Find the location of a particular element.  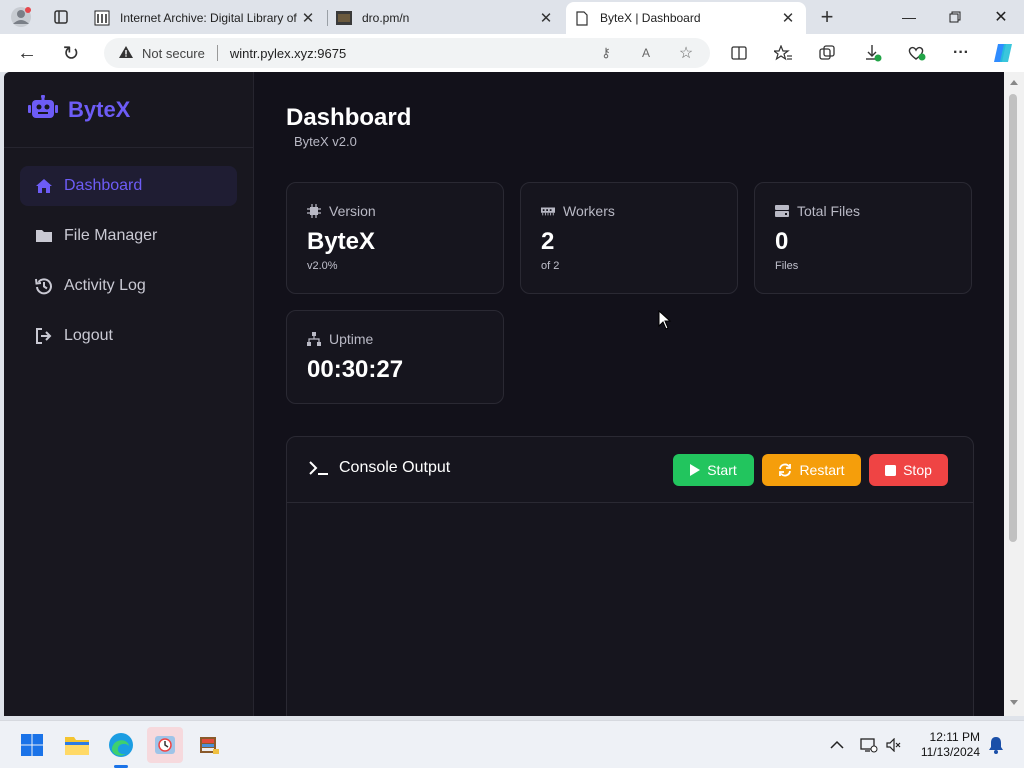

play-icon is located at coordinates (695, 470).